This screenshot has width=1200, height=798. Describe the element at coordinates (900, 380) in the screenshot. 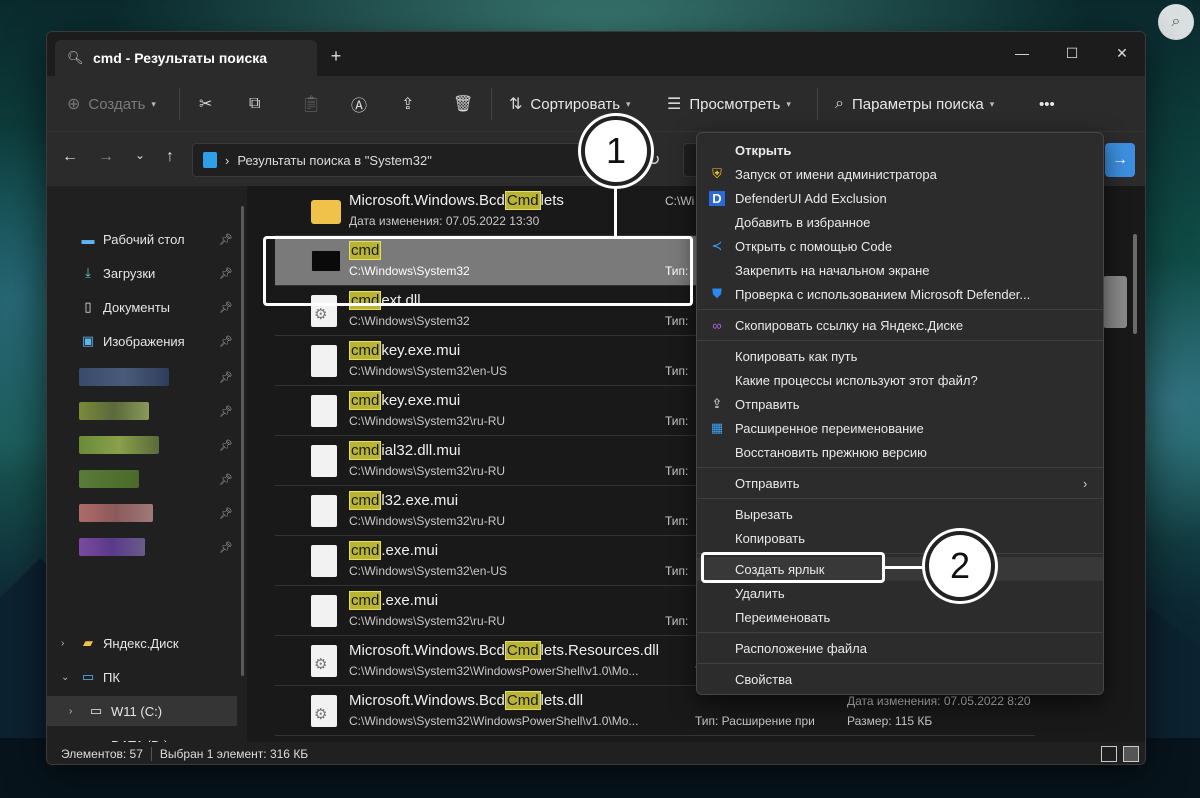

I see `menu-item-which-processes: Какие процессы используют этот файл?` at that location.